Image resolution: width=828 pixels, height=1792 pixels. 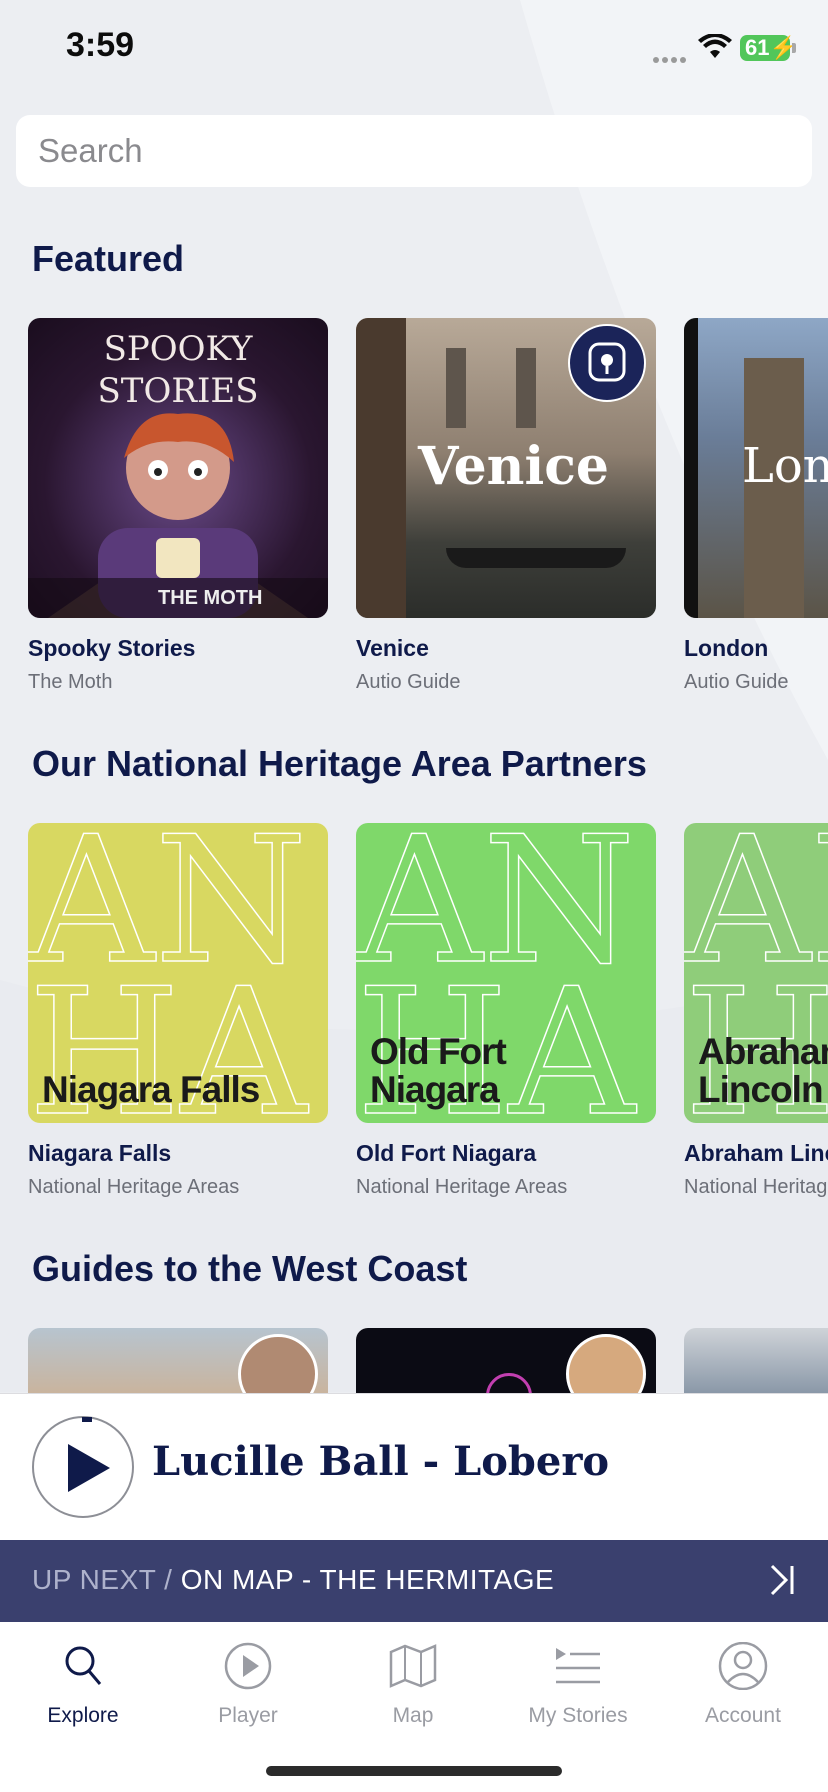 I want to click on section-title-west-coast: Guides to the West Coast, so click(x=250, y=1268).